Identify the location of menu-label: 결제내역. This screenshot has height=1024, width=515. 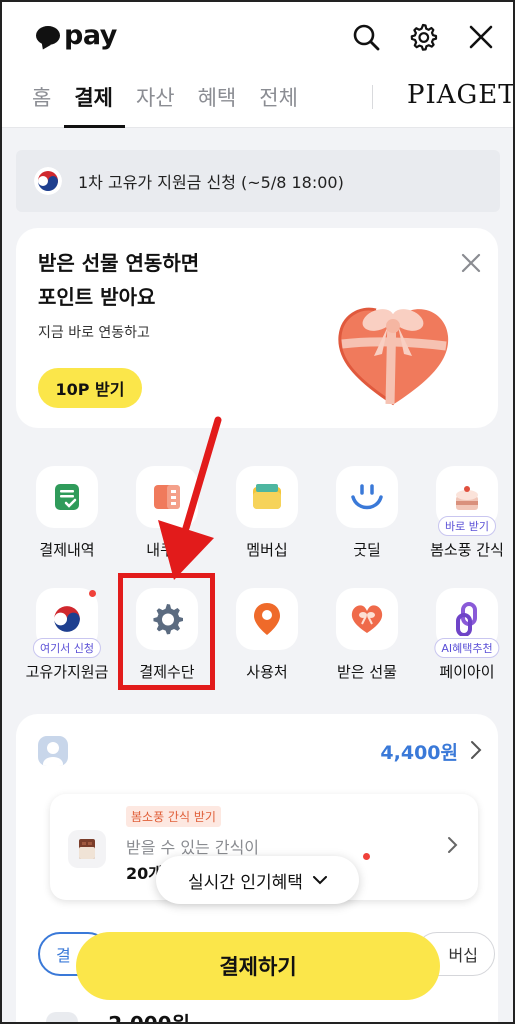
(67, 550).